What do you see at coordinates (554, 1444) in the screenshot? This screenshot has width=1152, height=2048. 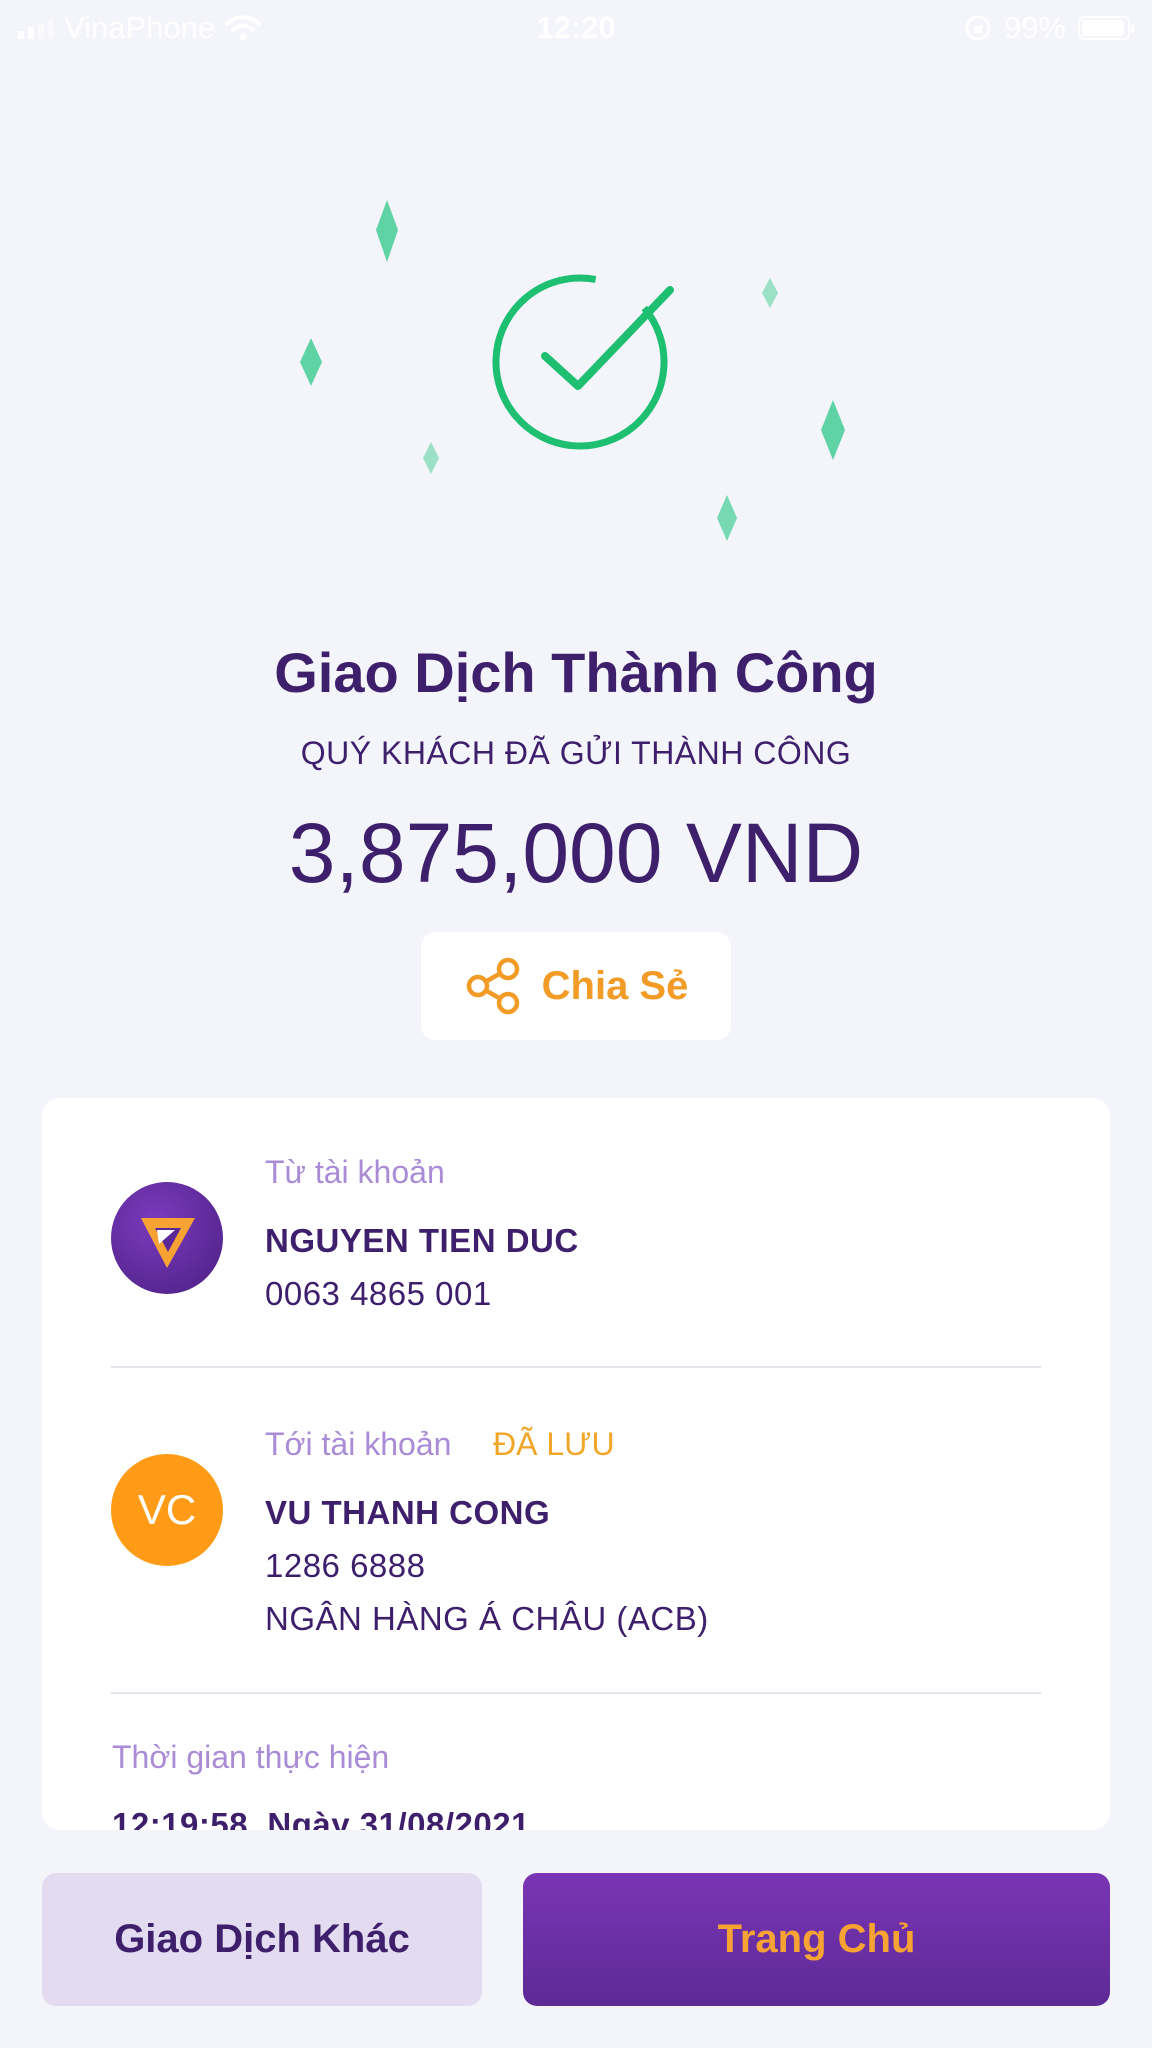 I see `saved-badge: ĐÃ LƯU` at bounding box center [554, 1444].